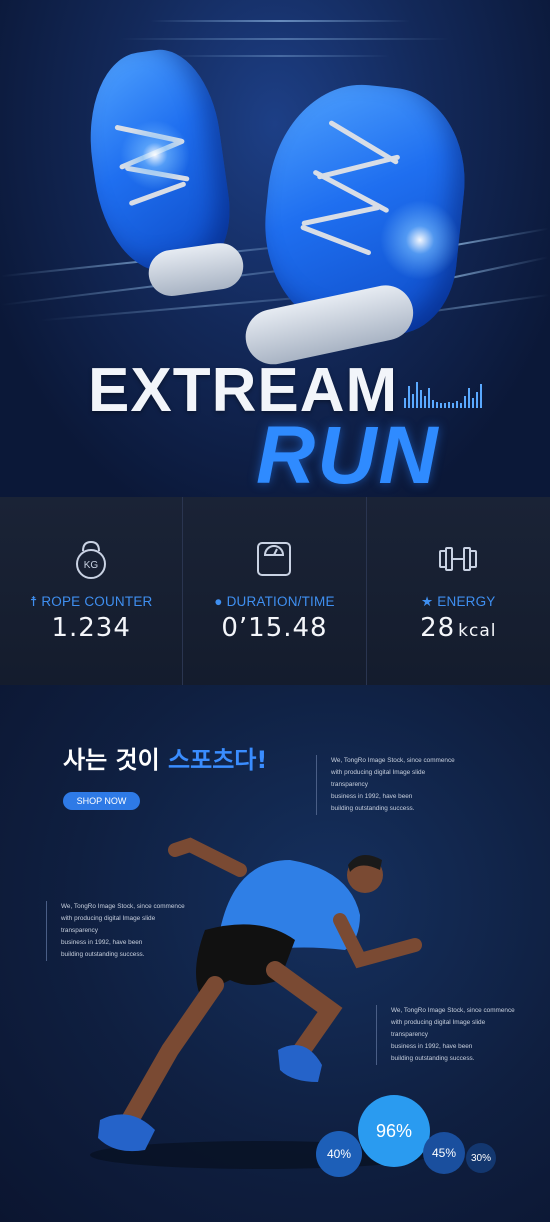 Image resolution: width=550 pixels, height=1222 pixels. Describe the element at coordinates (274, 559) in the screenshot. I see `scale-icon` at that location.